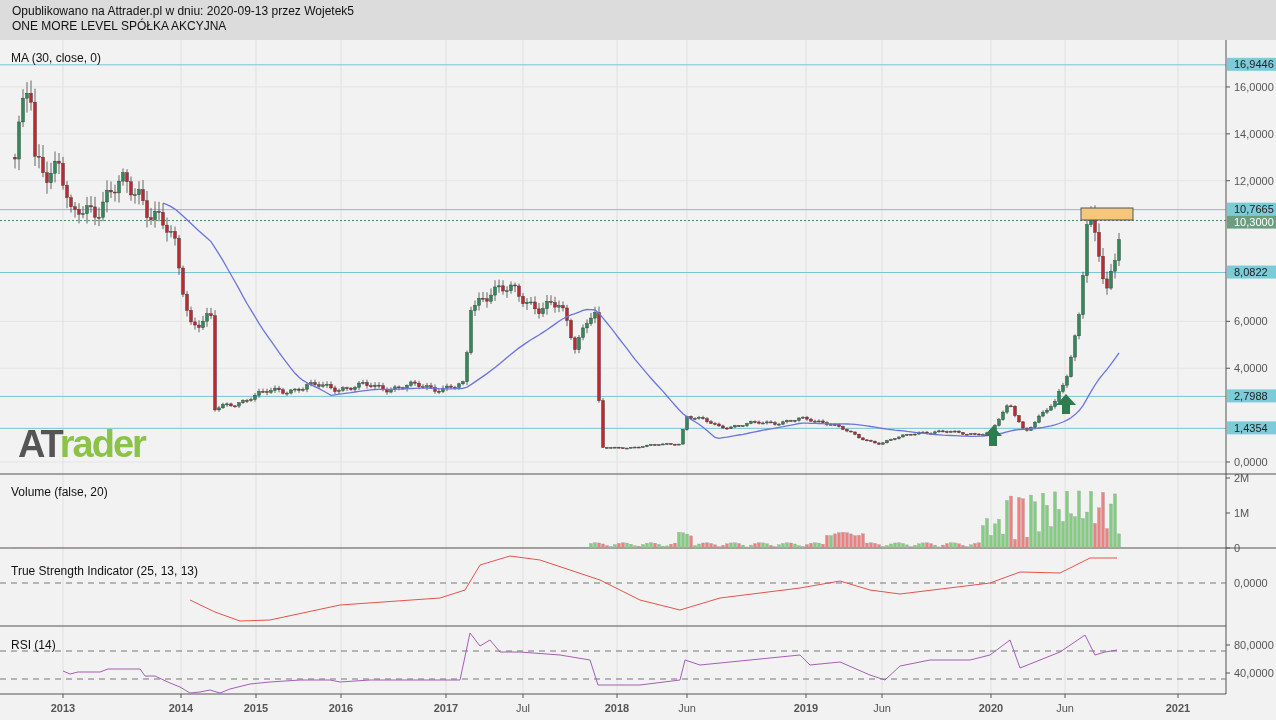 This screenshot has width=1276, height=720. I want to click on company-name: ONE MORE LEVEL SPÓŁKA AKCYJNA, so click(119, 26).